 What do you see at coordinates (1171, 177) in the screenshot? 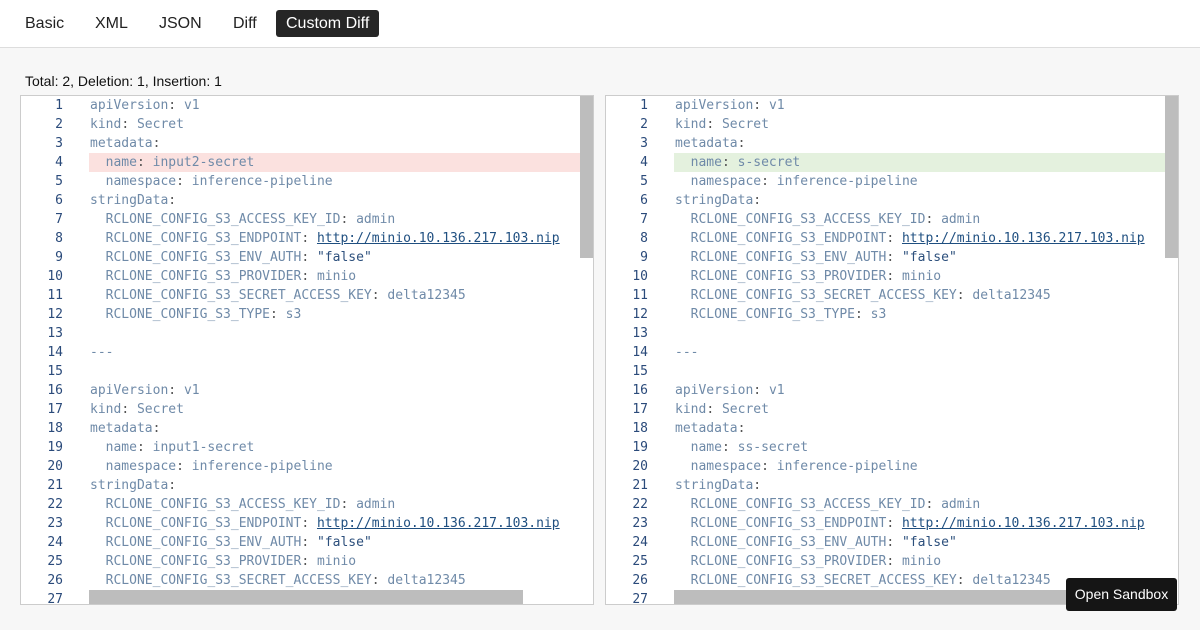
I see `right-vertical-scrollbar` at bounding box center [1171, 177].